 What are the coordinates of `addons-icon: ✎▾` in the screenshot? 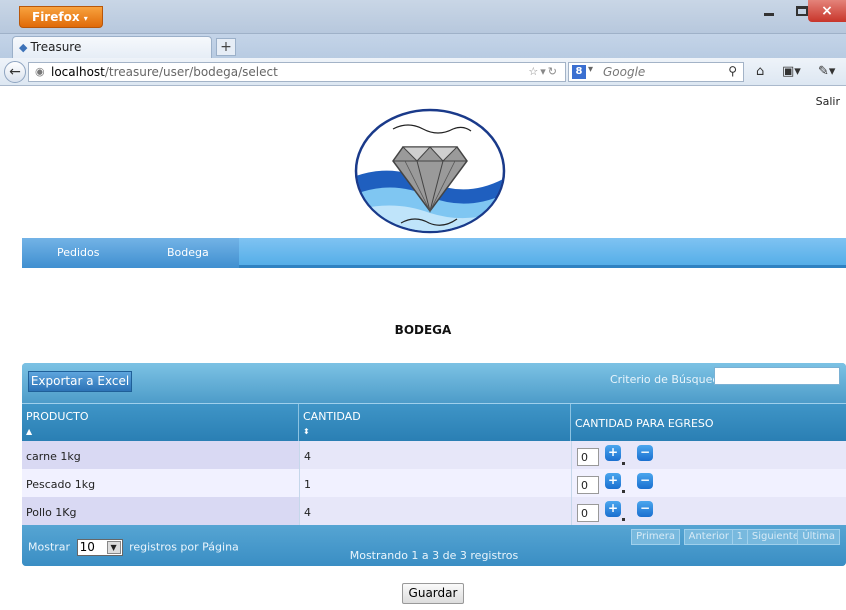 It's located at (826, 71).